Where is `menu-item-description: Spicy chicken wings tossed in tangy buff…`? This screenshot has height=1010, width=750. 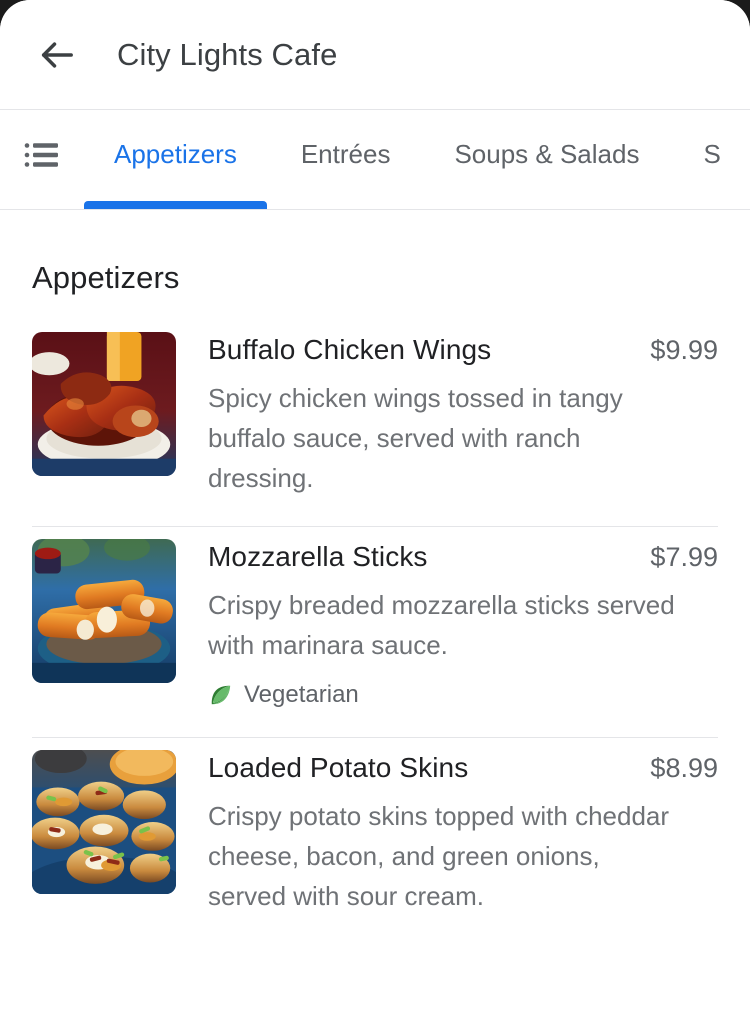 menu-item-description: Spicy chicken wings tossed in tangy buff… is located at coordinates (415, 438).